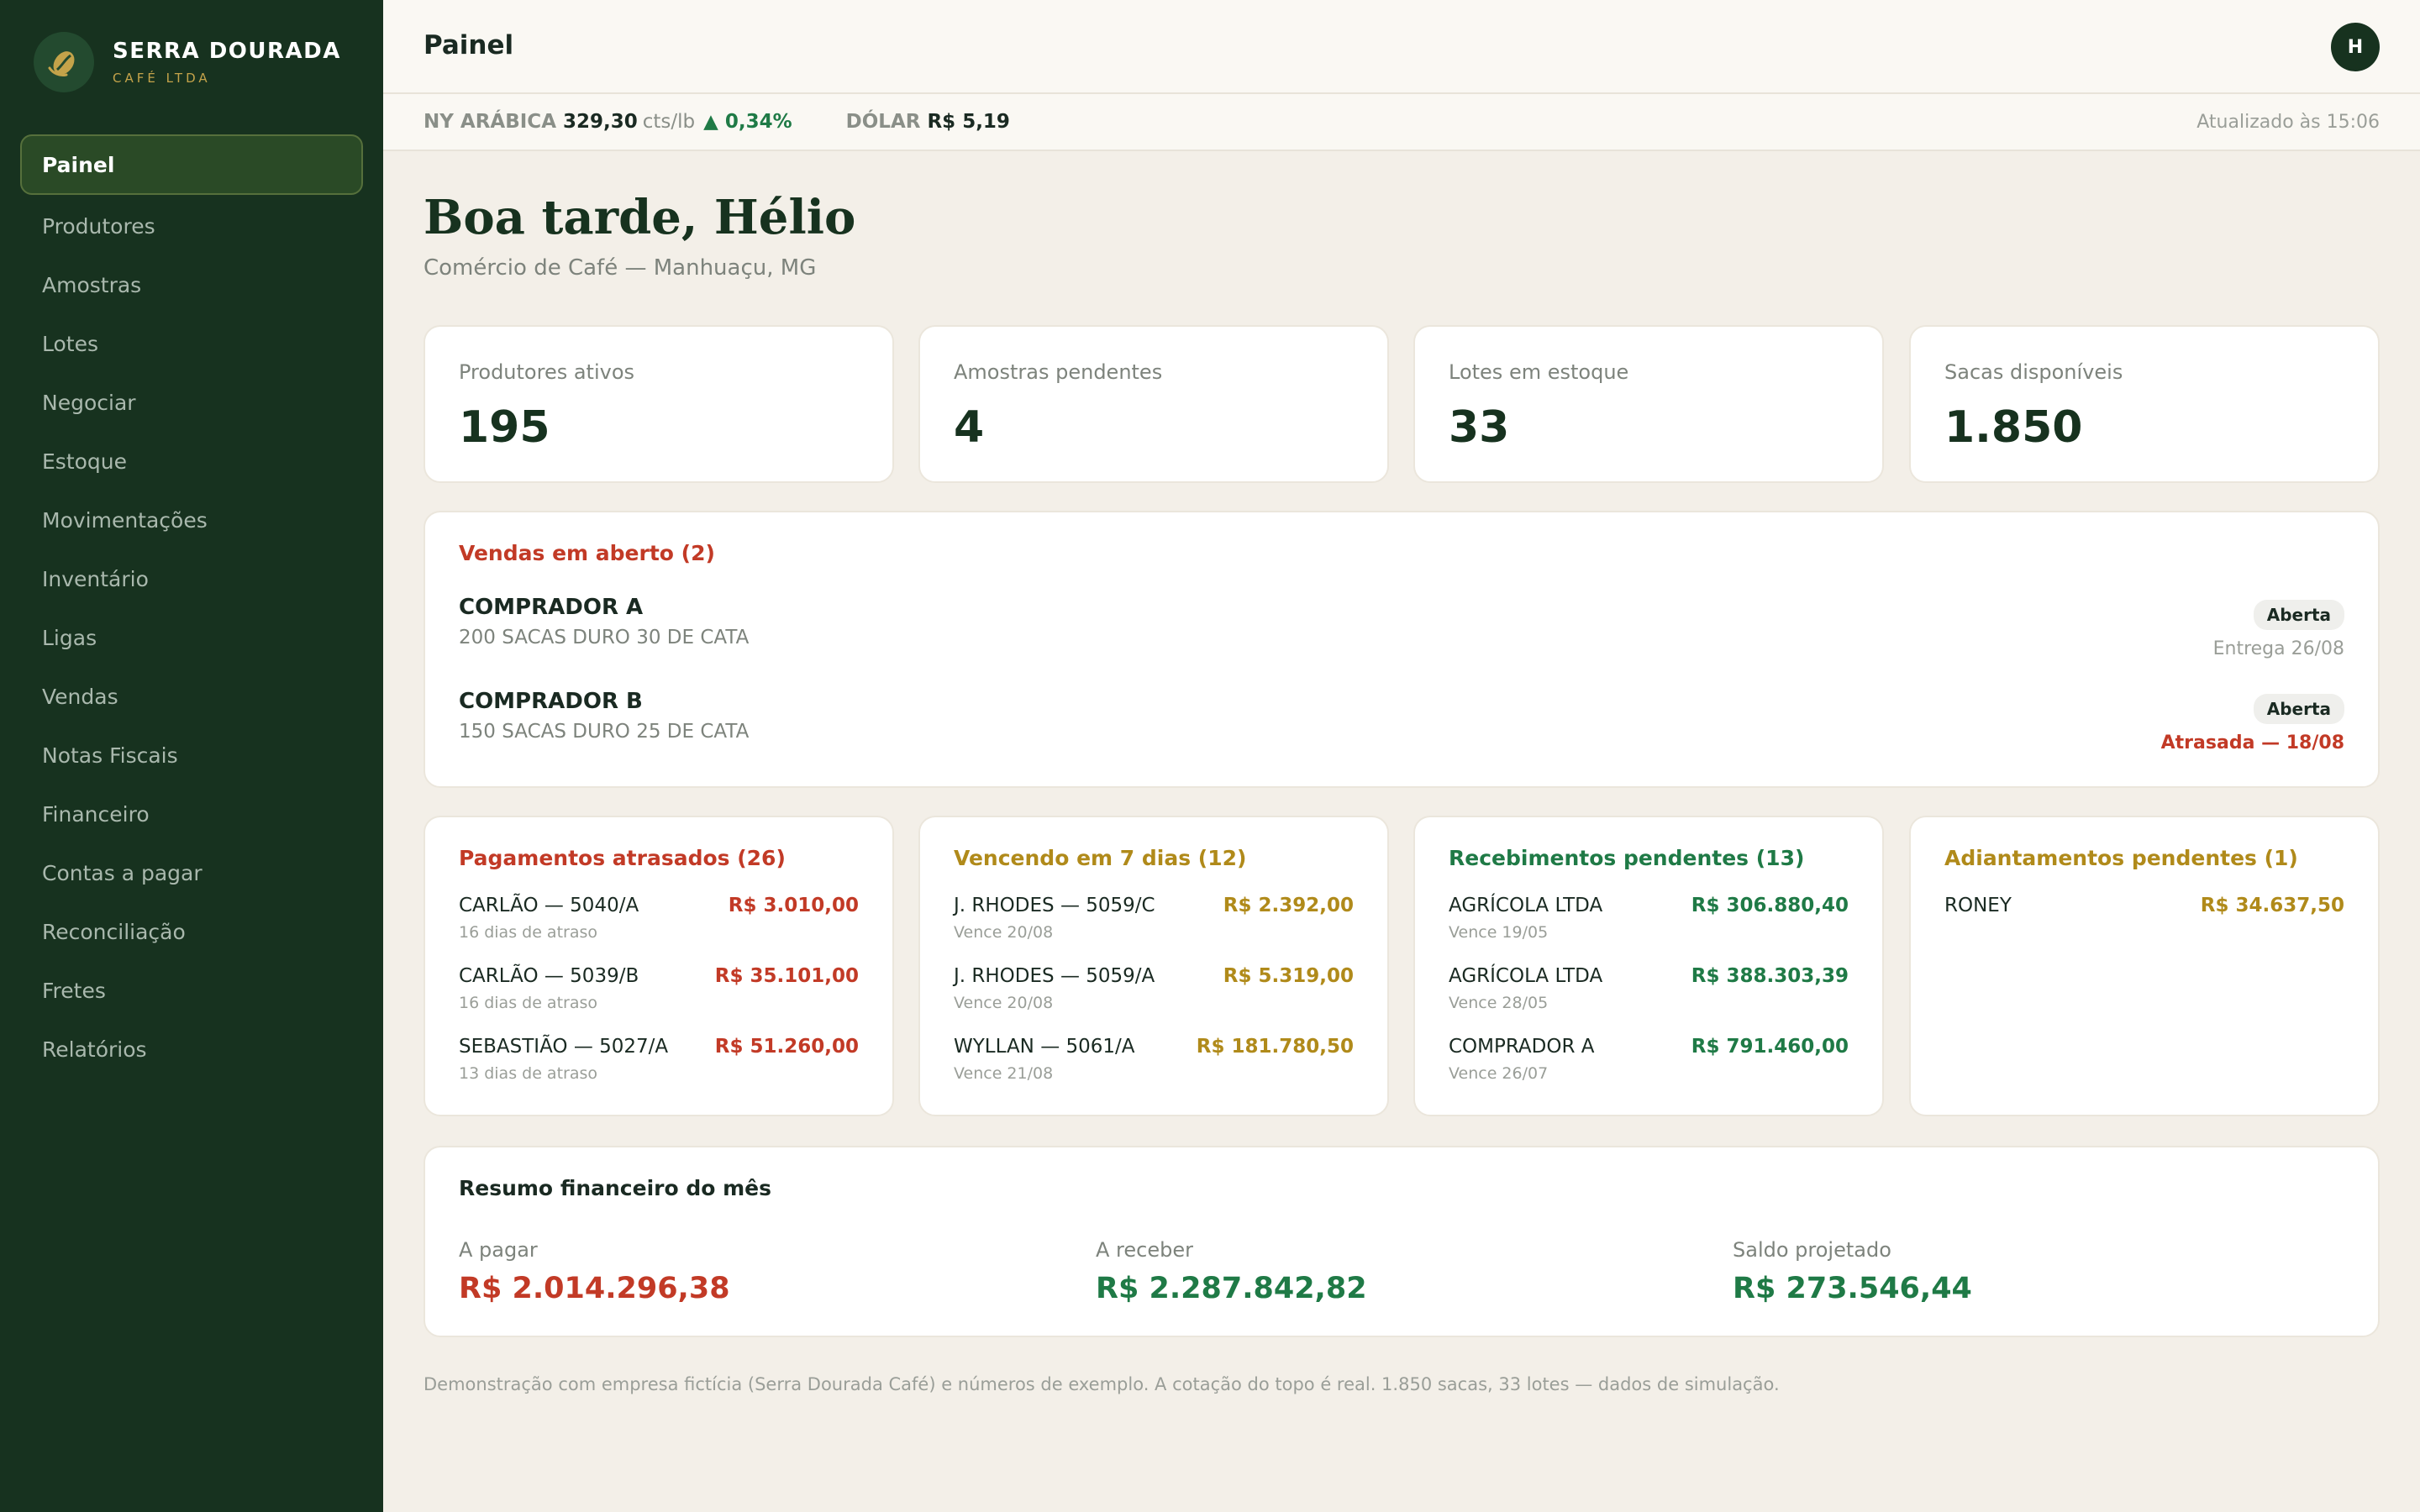 This screenshot has width=2420, height=1512. I want to click on sidebar-item-financeiro: Financeiro, so click(191, 814).